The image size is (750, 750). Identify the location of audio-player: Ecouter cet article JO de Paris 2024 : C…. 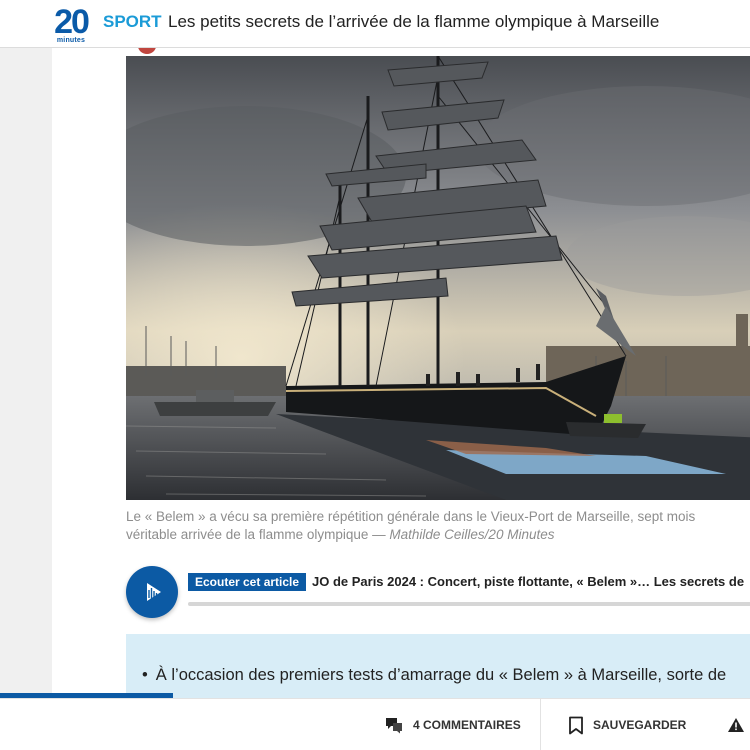
(438, 594).